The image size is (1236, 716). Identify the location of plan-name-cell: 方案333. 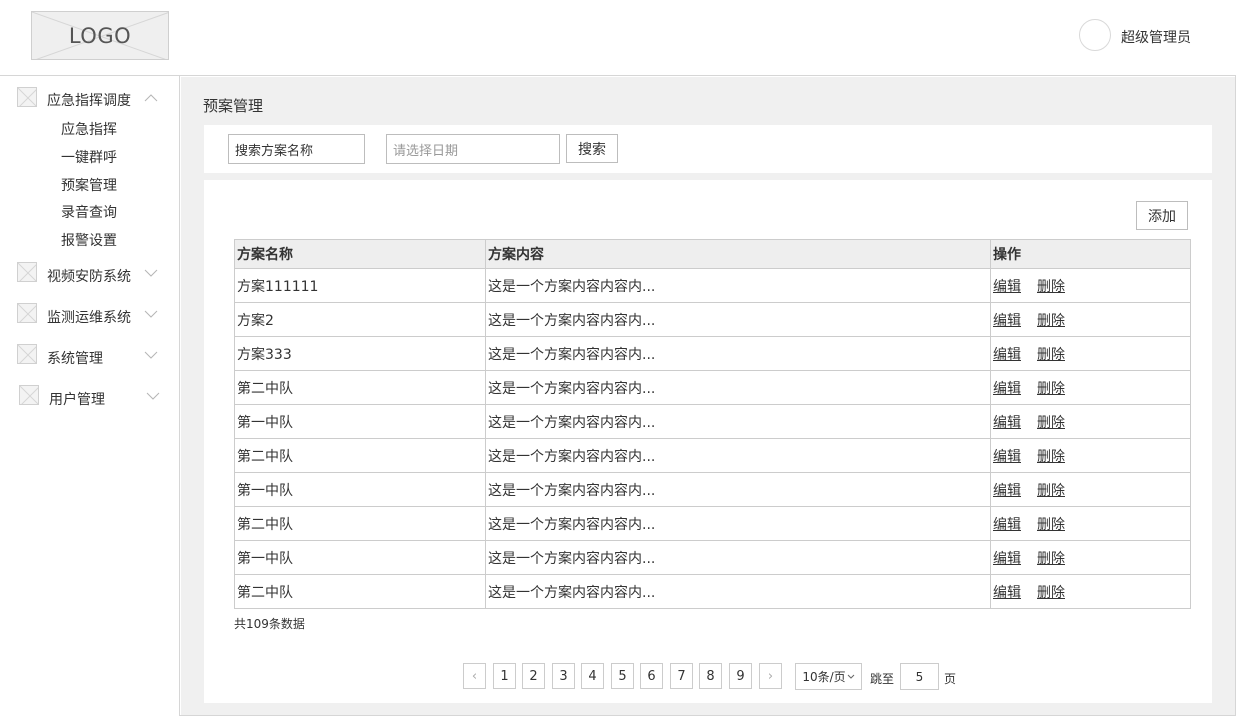
(360, 353).